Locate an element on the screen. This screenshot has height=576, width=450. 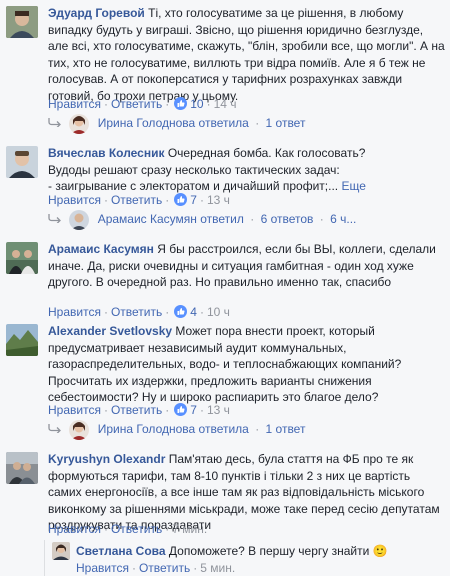
comment-text-line: Очередная бомба. Как голосовать? is located at coordinates (266, 153).